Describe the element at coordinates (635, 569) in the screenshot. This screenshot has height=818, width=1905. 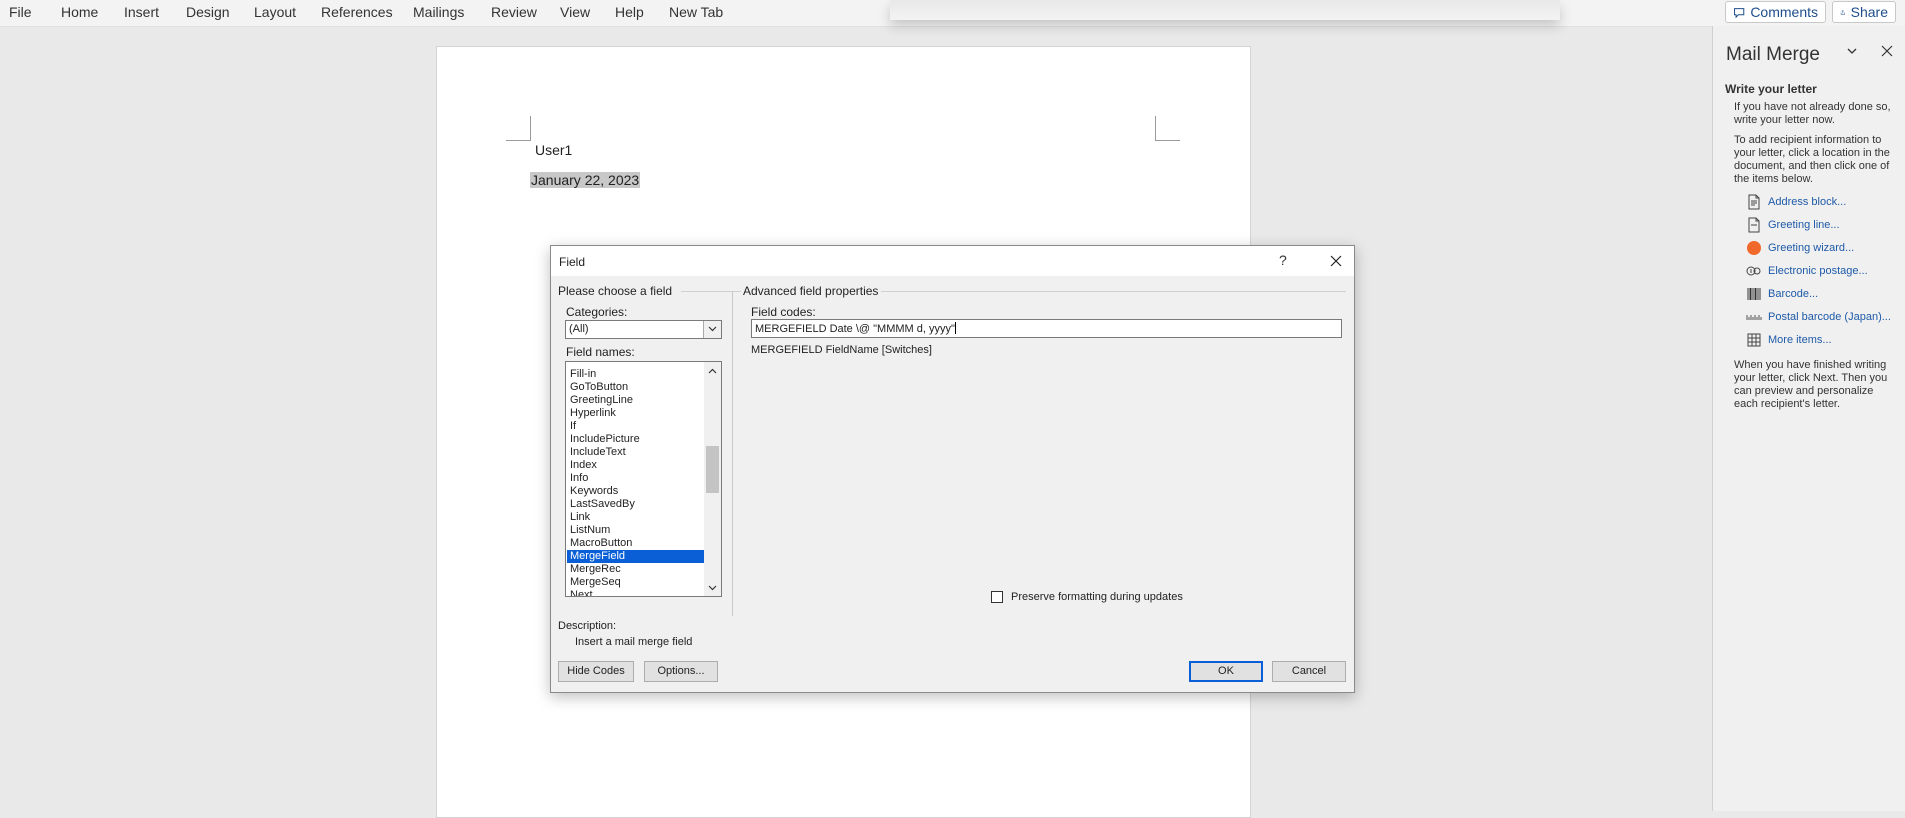
I see `field-name-item: MergeRec` at that location.